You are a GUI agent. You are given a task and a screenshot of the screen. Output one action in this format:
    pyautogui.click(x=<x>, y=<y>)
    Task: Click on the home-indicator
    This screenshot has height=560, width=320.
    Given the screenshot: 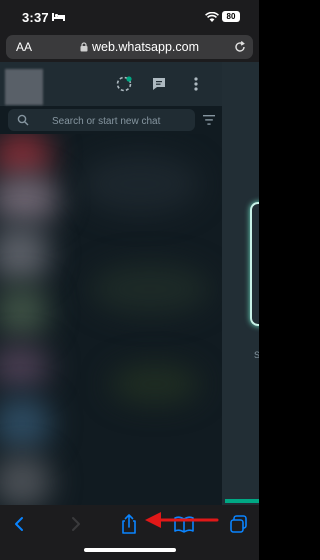 What is the action you would take?
    pyautogui.click(x=130, y=550)
    